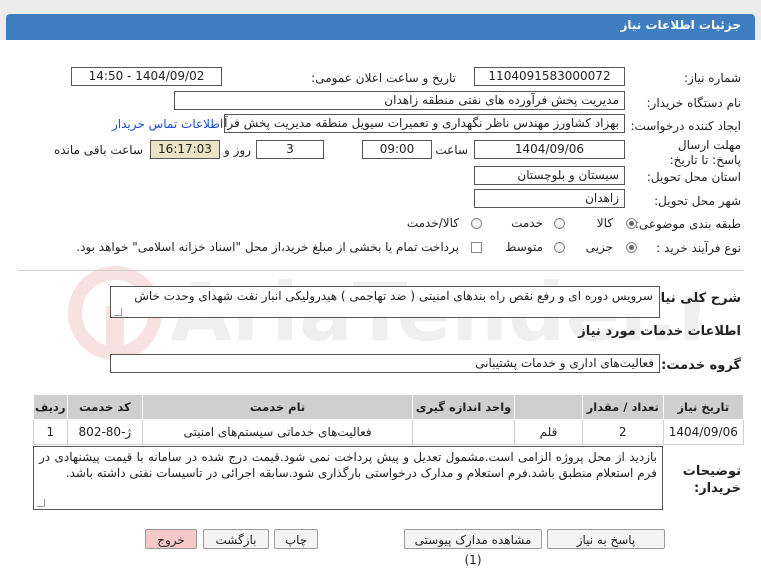  What do you see at coordinates (711, 480) in the screenshot?
I see `notes-label: توضیحات خریدار:` at bounding box center [711, 480].